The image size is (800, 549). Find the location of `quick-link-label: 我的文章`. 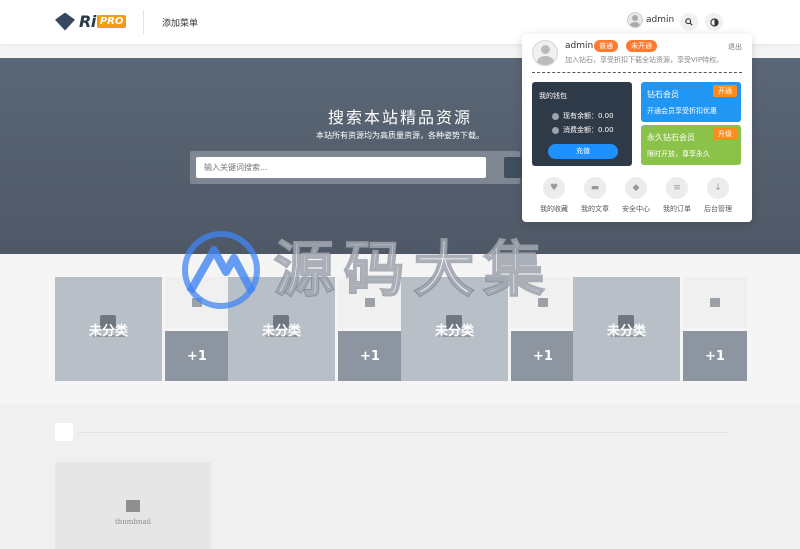

quick-link-label: 我的文章 is located at coordinates (595, 209).